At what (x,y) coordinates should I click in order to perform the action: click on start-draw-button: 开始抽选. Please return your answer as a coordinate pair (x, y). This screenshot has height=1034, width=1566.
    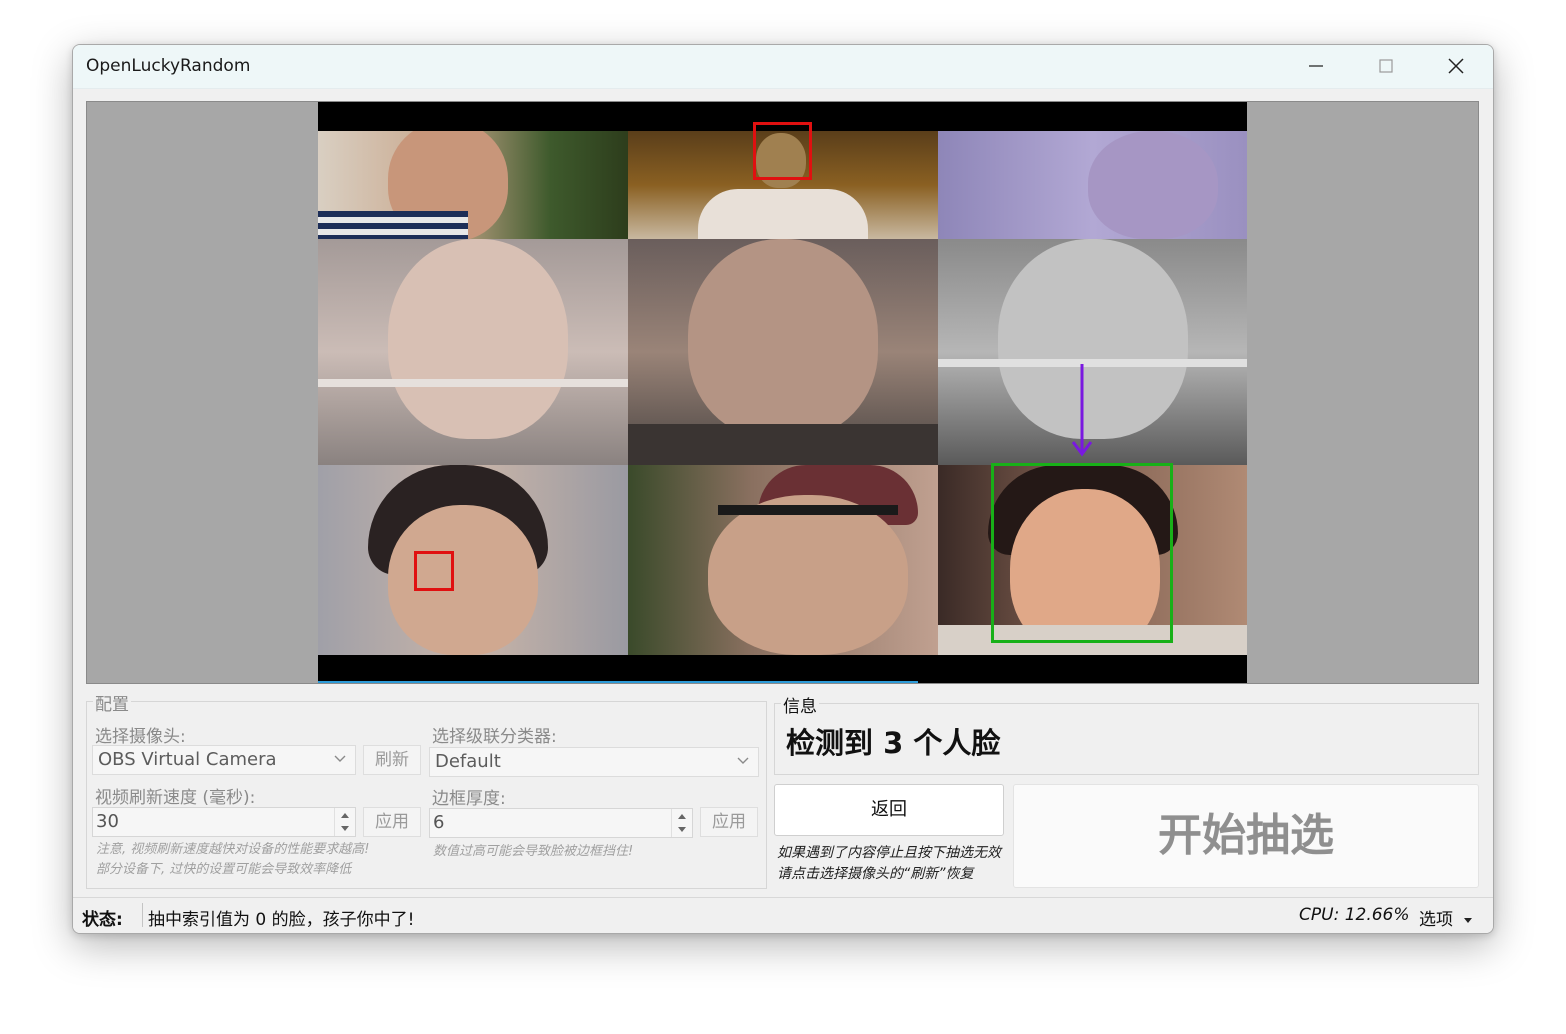
    Looking at the image, I should click on (1246, 836).